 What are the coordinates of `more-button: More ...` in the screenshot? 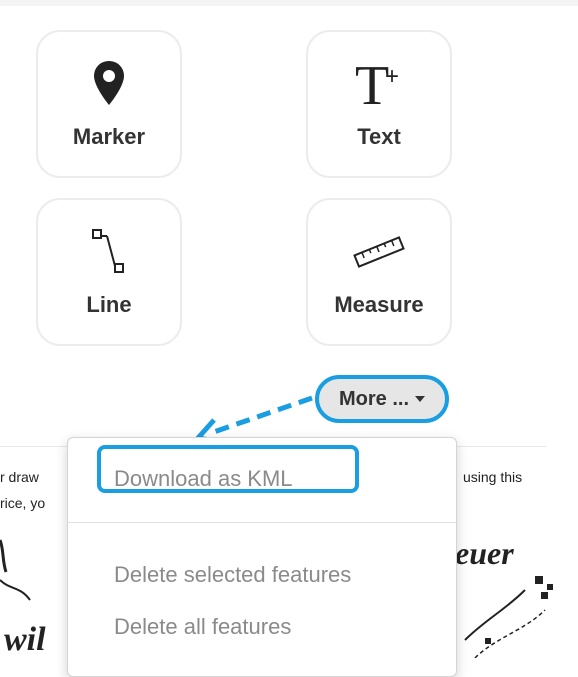 It's located at (382, 399).